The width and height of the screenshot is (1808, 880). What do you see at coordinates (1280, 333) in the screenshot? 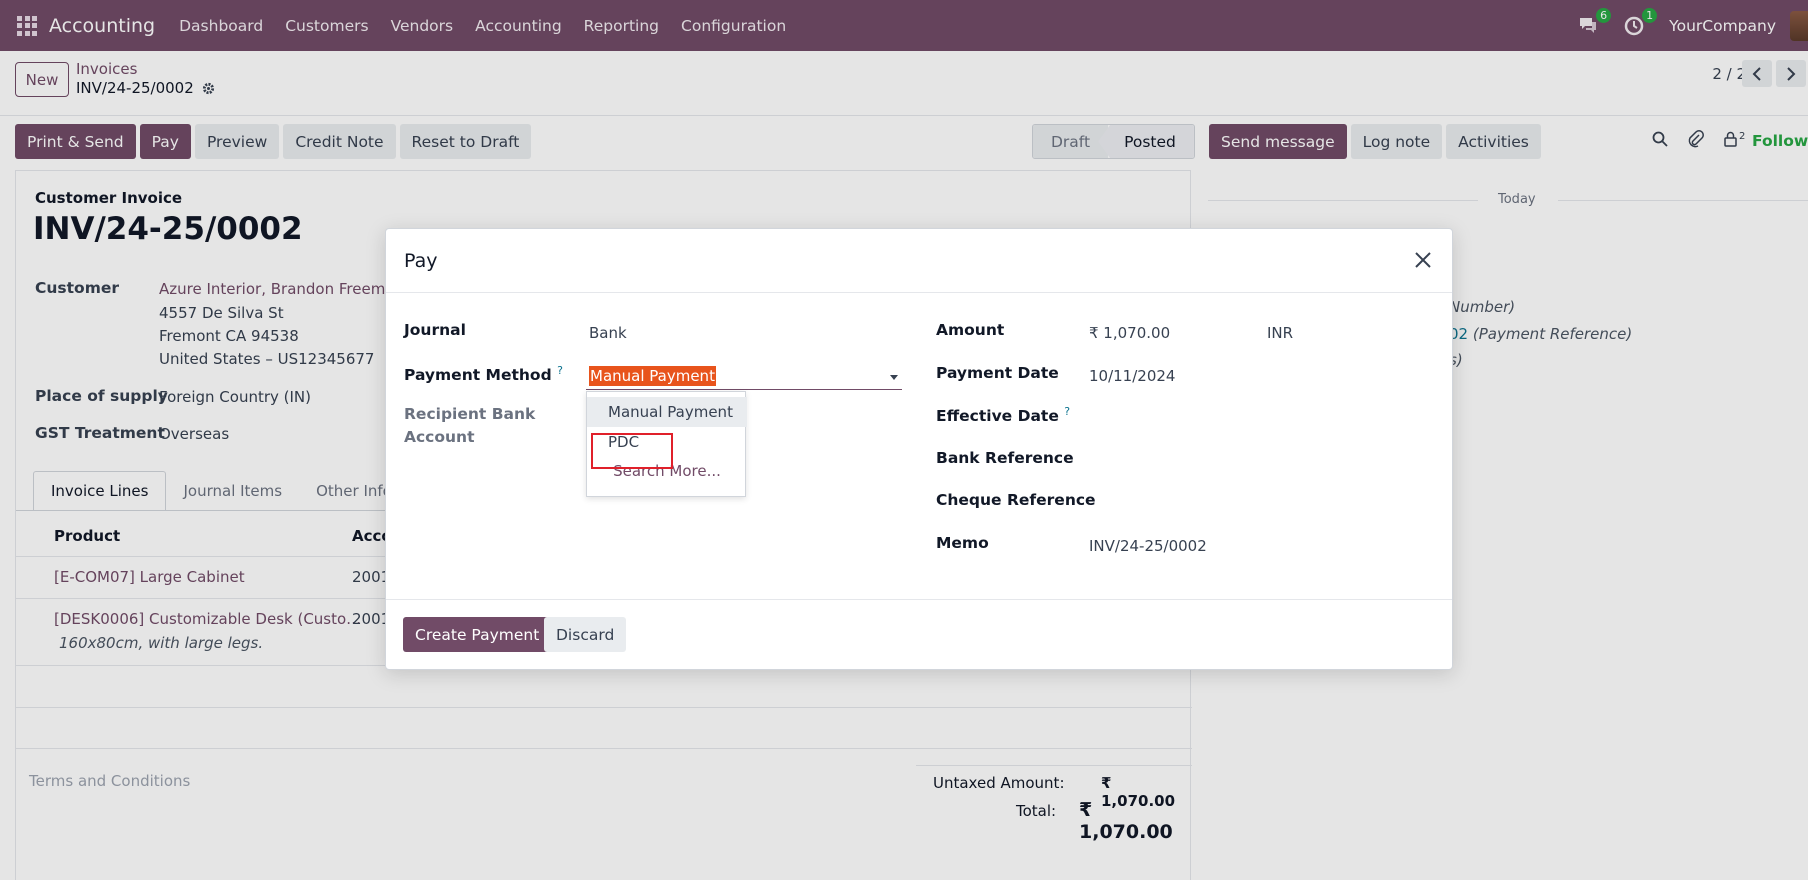
I see `currency-field: INR` at bounding box center [1280, 333].